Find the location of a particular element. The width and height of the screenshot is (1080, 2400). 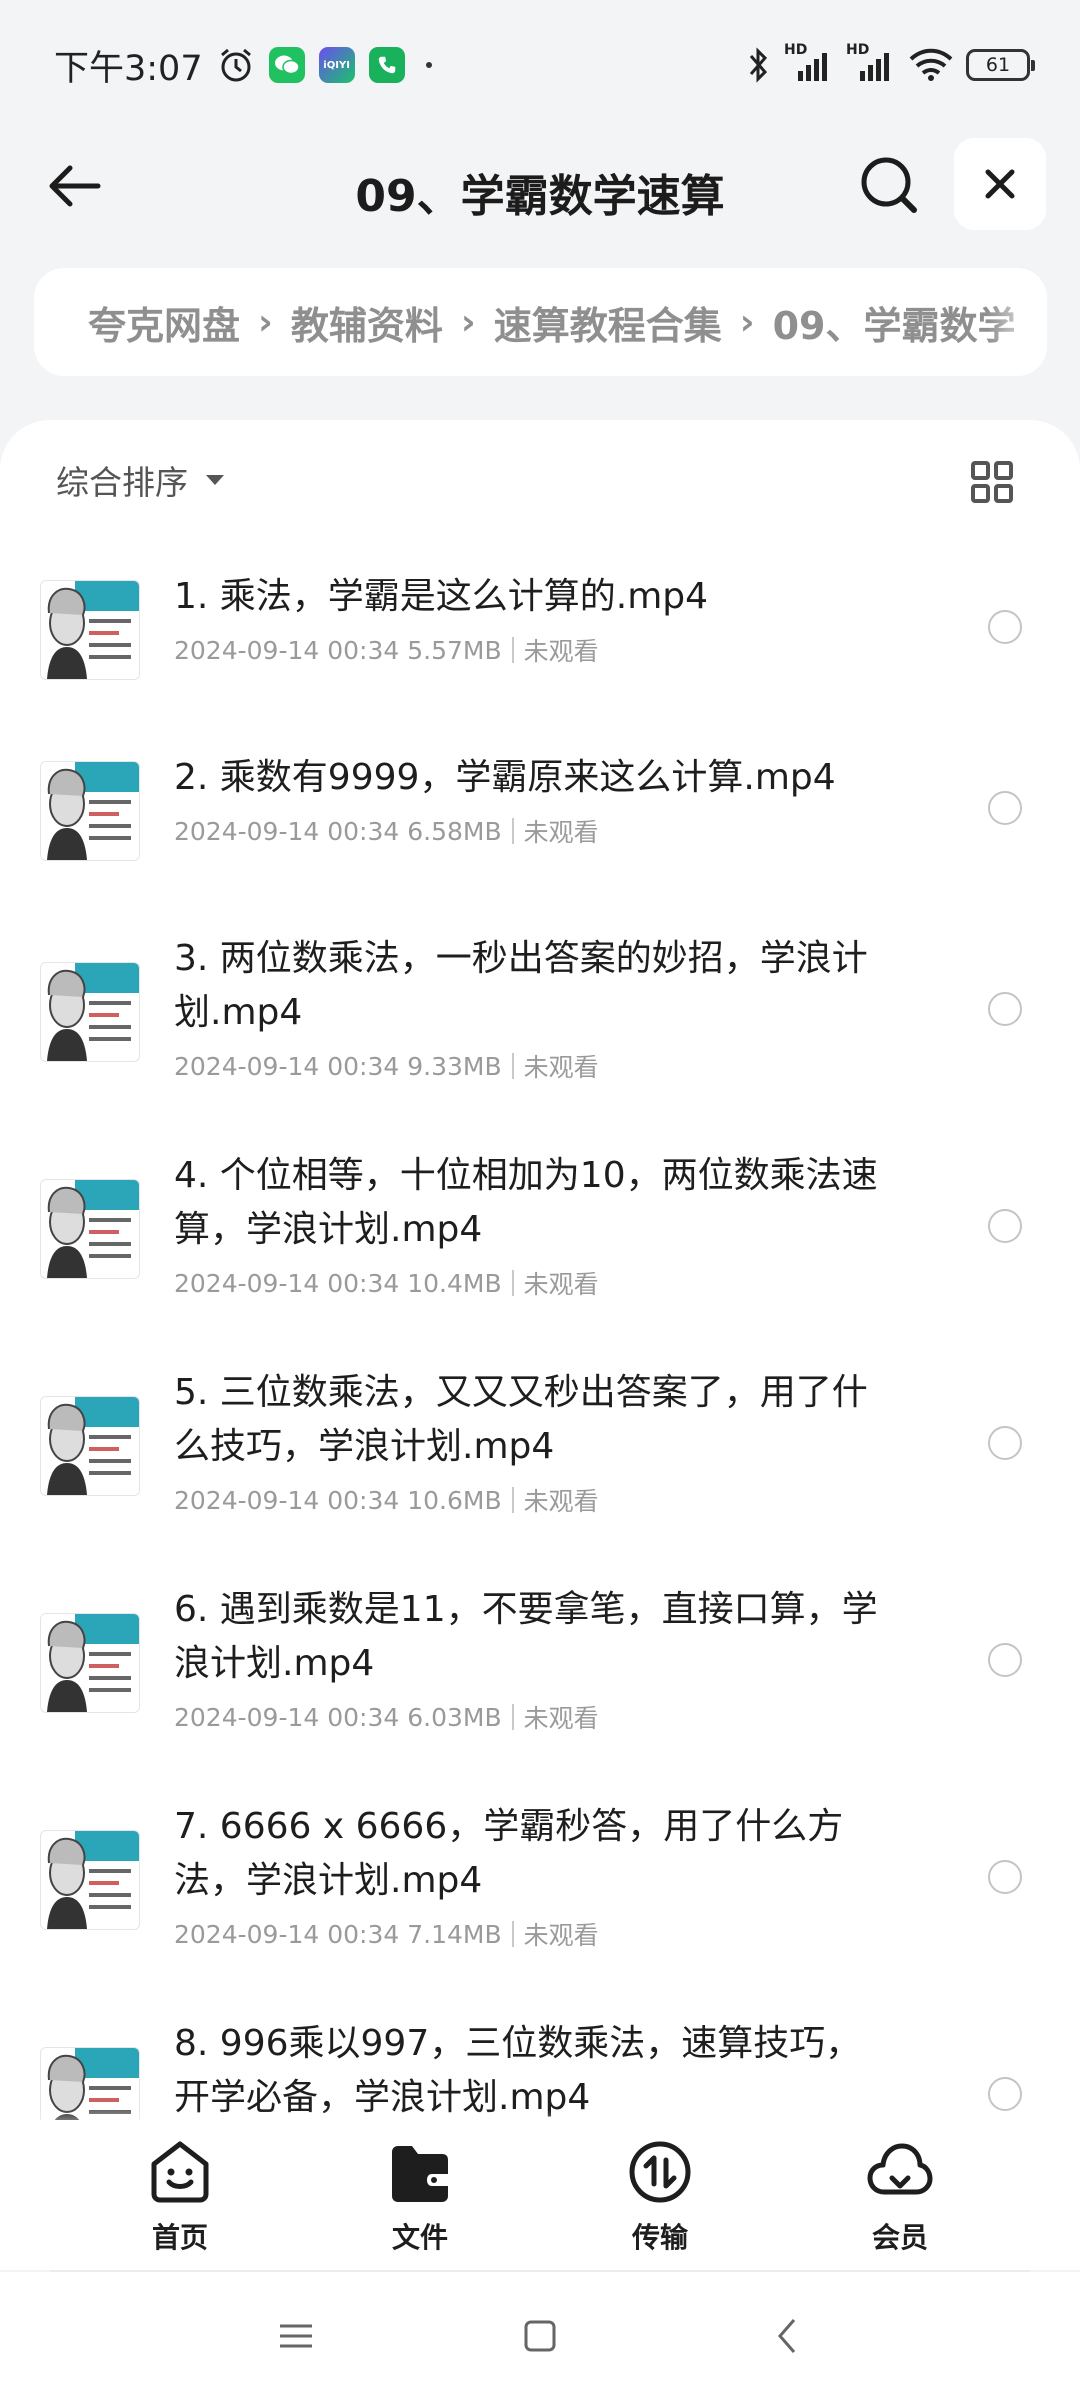

folder-icon is located at coordinates (420, 2174).